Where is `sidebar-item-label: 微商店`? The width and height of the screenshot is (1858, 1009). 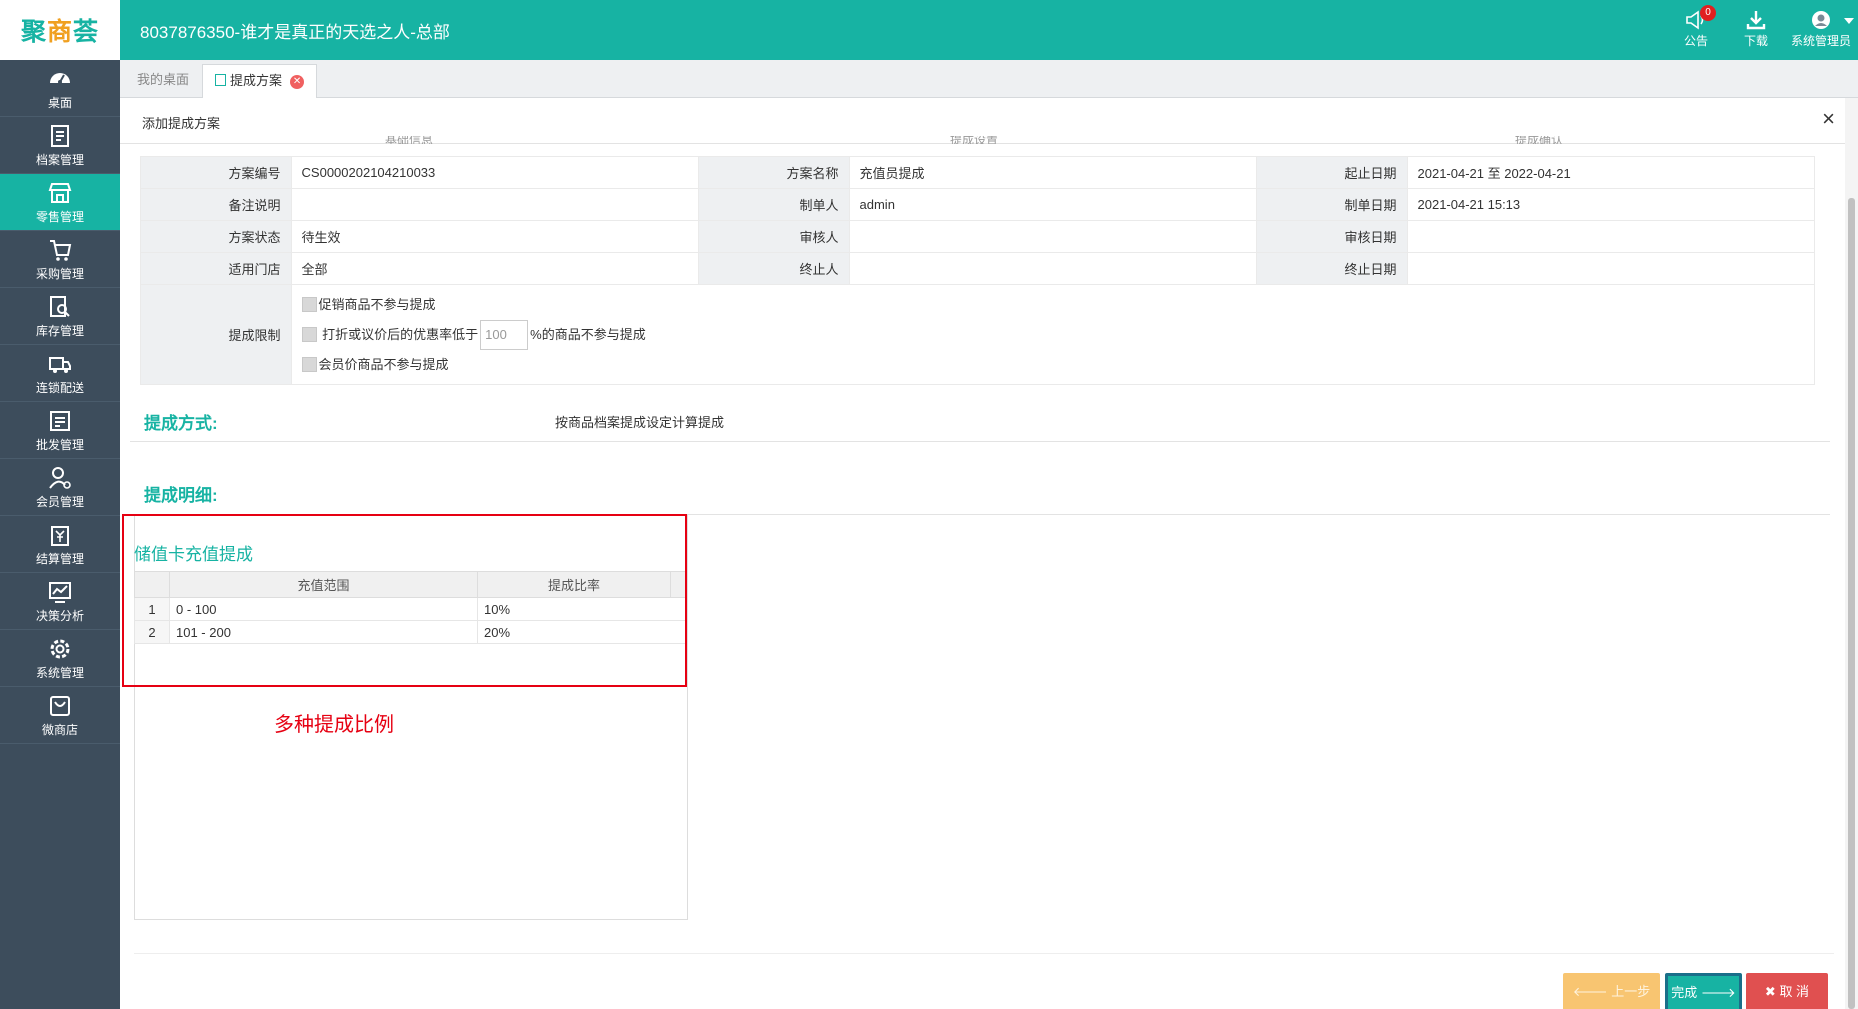 sidebar-item-label: 微商店 is located at coordinates (59, 730).